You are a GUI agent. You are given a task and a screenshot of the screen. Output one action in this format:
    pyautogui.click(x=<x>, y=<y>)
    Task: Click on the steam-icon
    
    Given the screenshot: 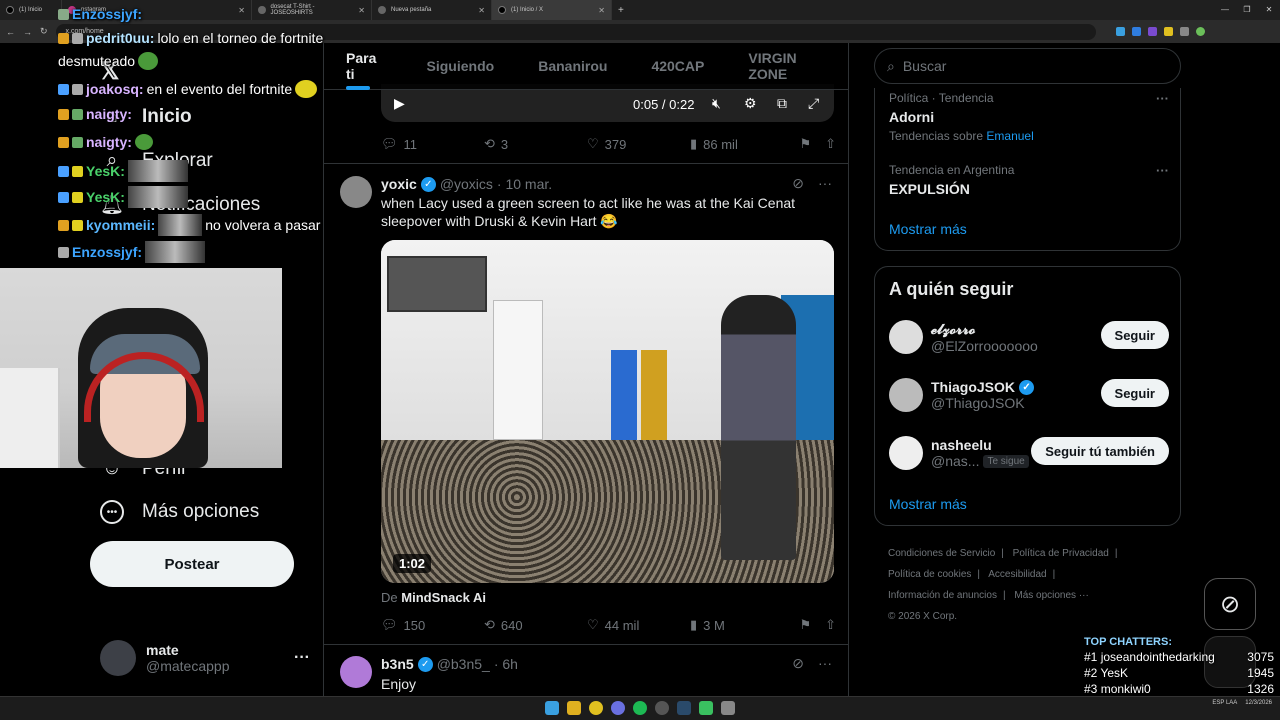 What is the action you would take?
    pyautogui.click(x=684, y=708)
    